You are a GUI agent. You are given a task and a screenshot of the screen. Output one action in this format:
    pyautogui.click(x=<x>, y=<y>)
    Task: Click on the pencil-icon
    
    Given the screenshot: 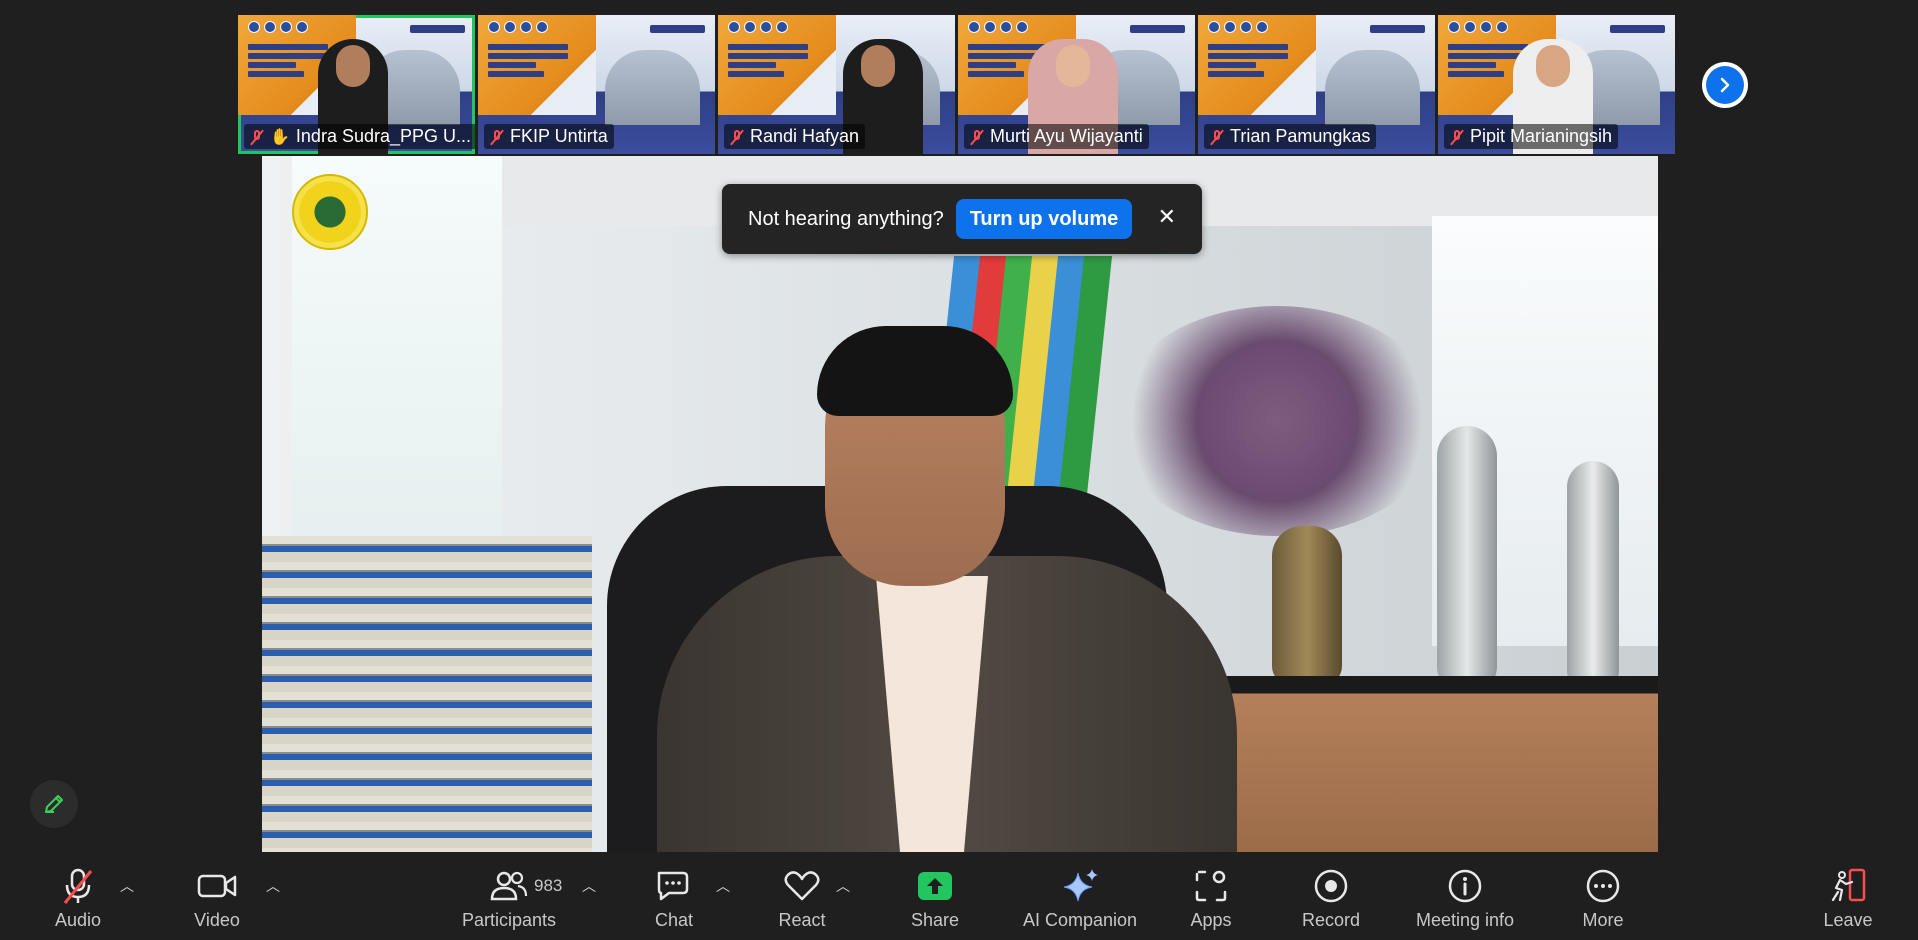 What is the action you would take?
    pyautogui.click(x=54, y=804)
    